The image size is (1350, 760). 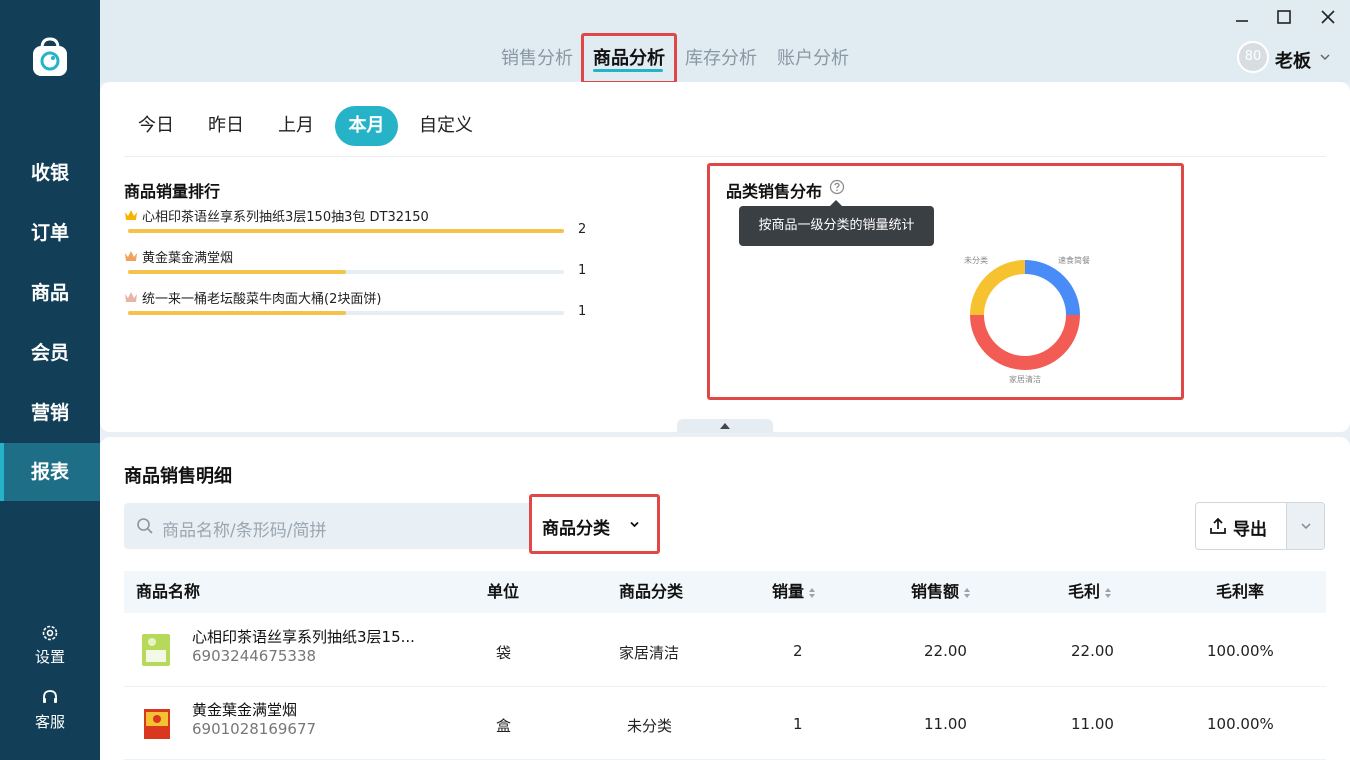 I want to click on export-dropdown-button, so click(x=1305, y=526).